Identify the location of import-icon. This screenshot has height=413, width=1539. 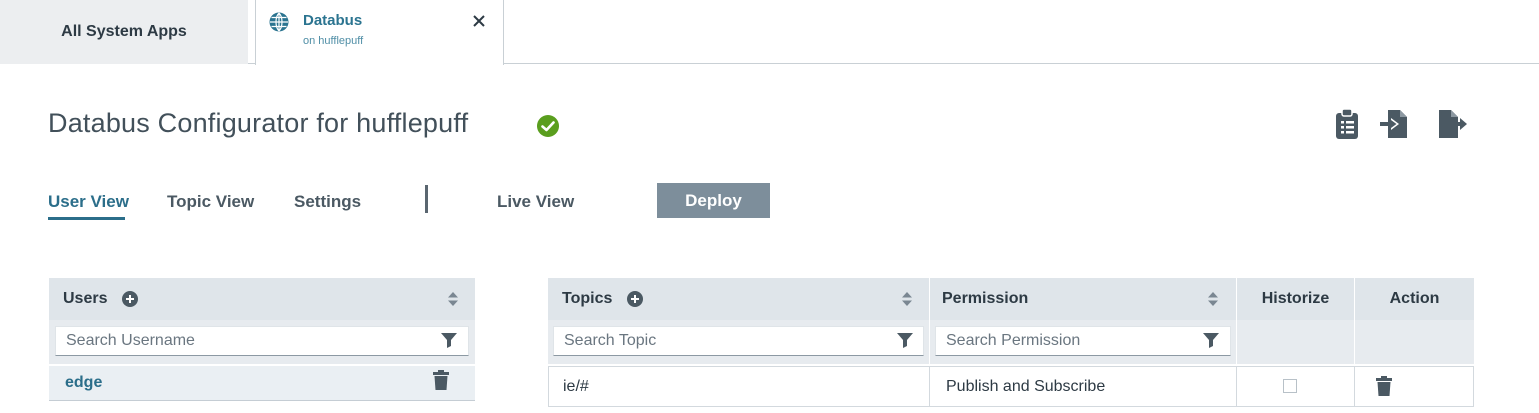
(1395, 124).